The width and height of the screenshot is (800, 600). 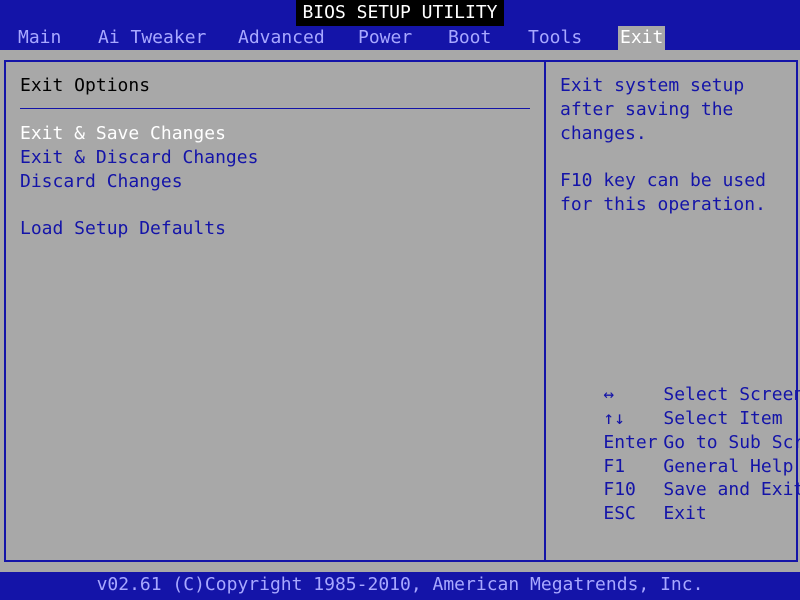 I want to click on tab-main: Main, so click(x=39, y=38).